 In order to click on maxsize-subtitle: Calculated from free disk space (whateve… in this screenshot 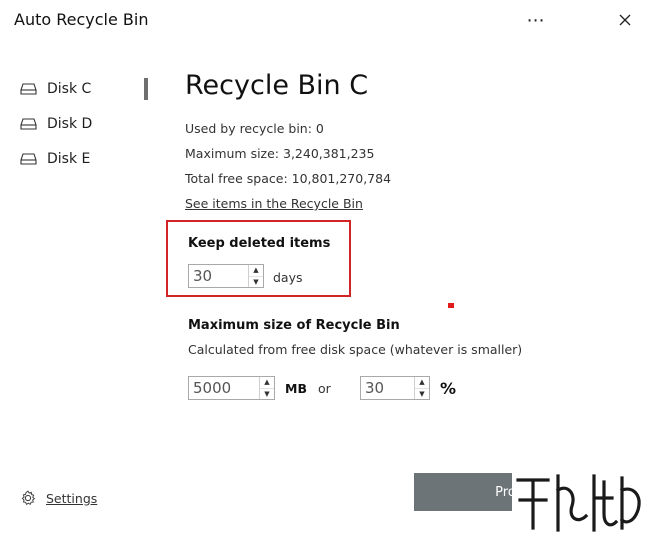, I will do `click(355, 349)`.